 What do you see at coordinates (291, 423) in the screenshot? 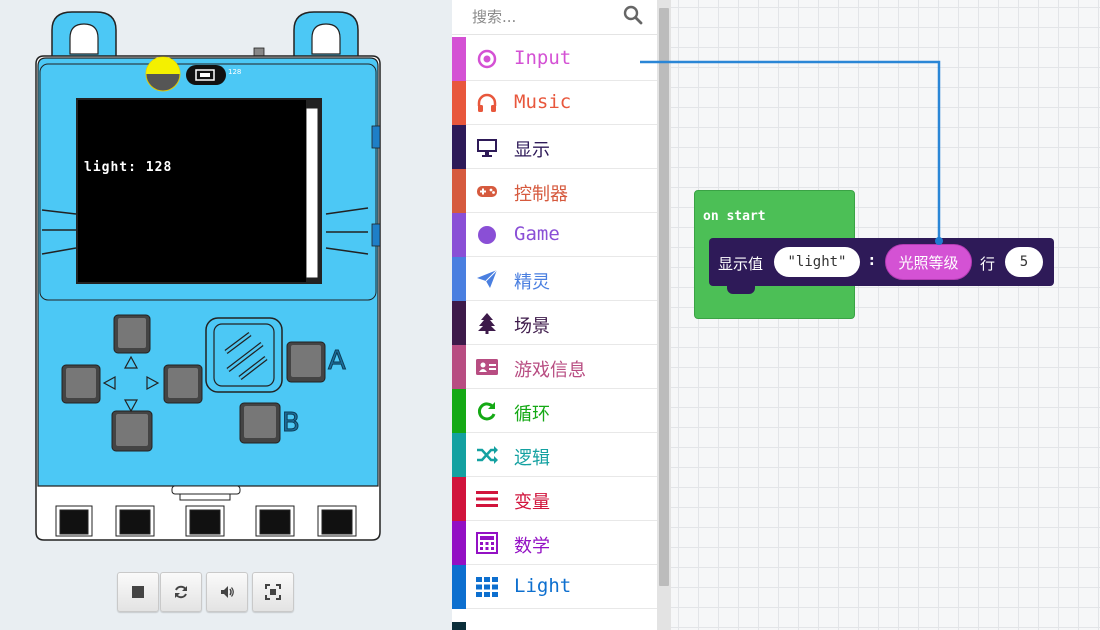
I see `b-button-label: B` at bounding box center [291, 423].